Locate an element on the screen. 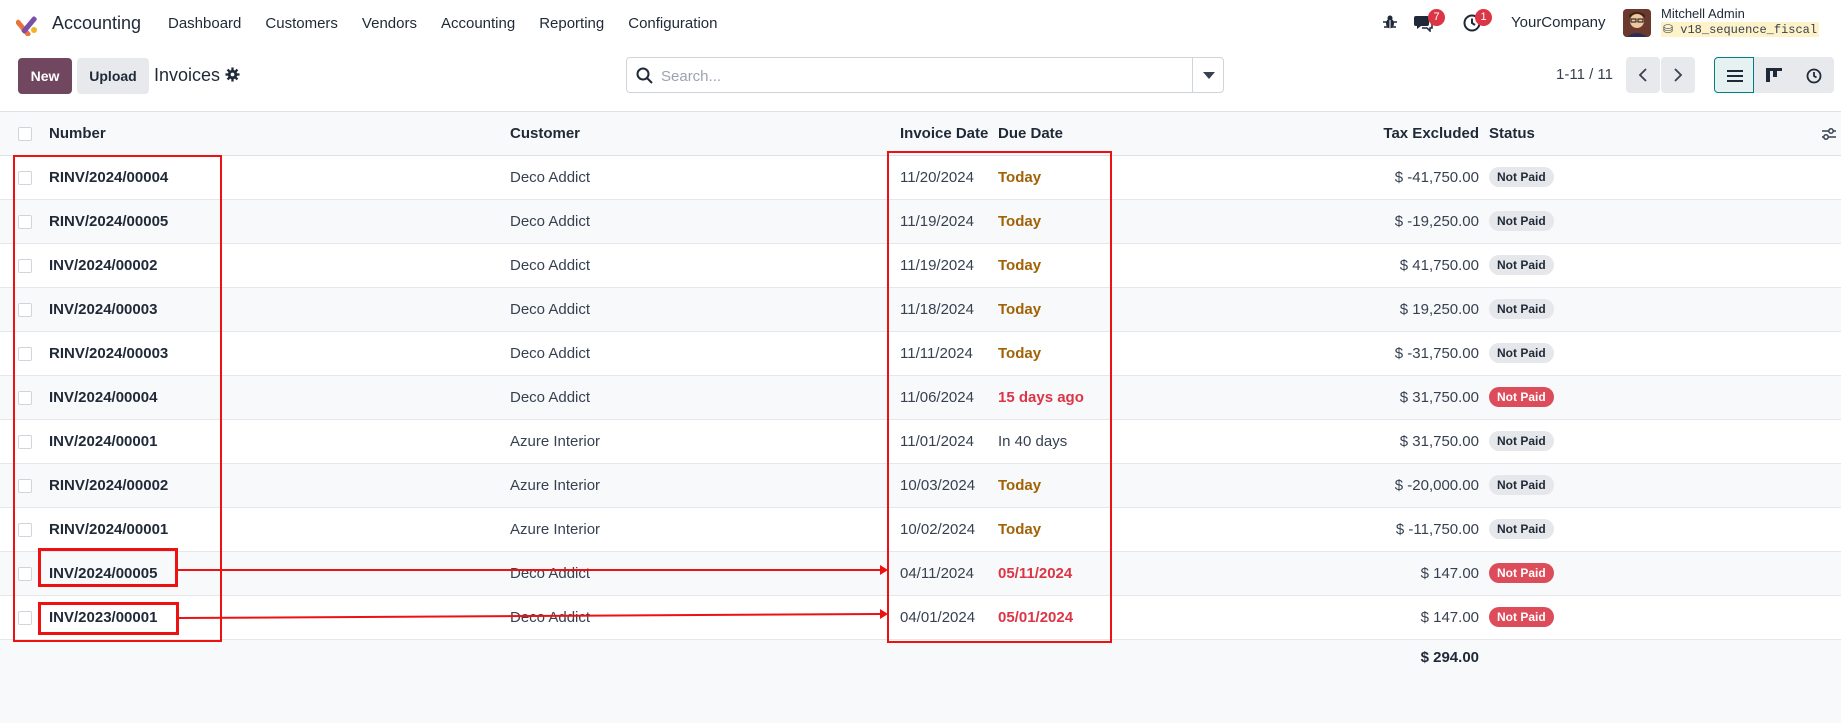 The width and height of the screenshot is (1841, 723). new-button: New is located at coordinates (45, 76).